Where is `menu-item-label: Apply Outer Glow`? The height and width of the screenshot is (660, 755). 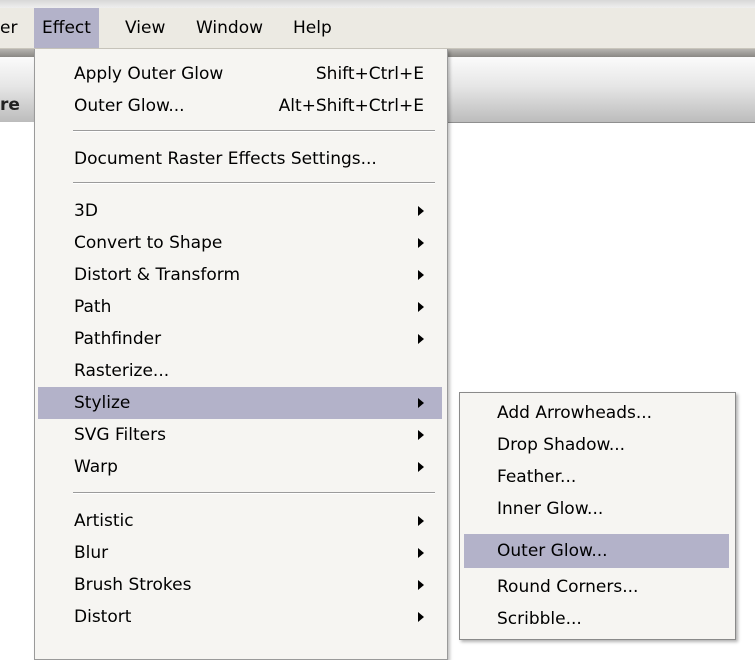
menu-item-label: Apply Outer Glow is located at coordinates (149, 74).